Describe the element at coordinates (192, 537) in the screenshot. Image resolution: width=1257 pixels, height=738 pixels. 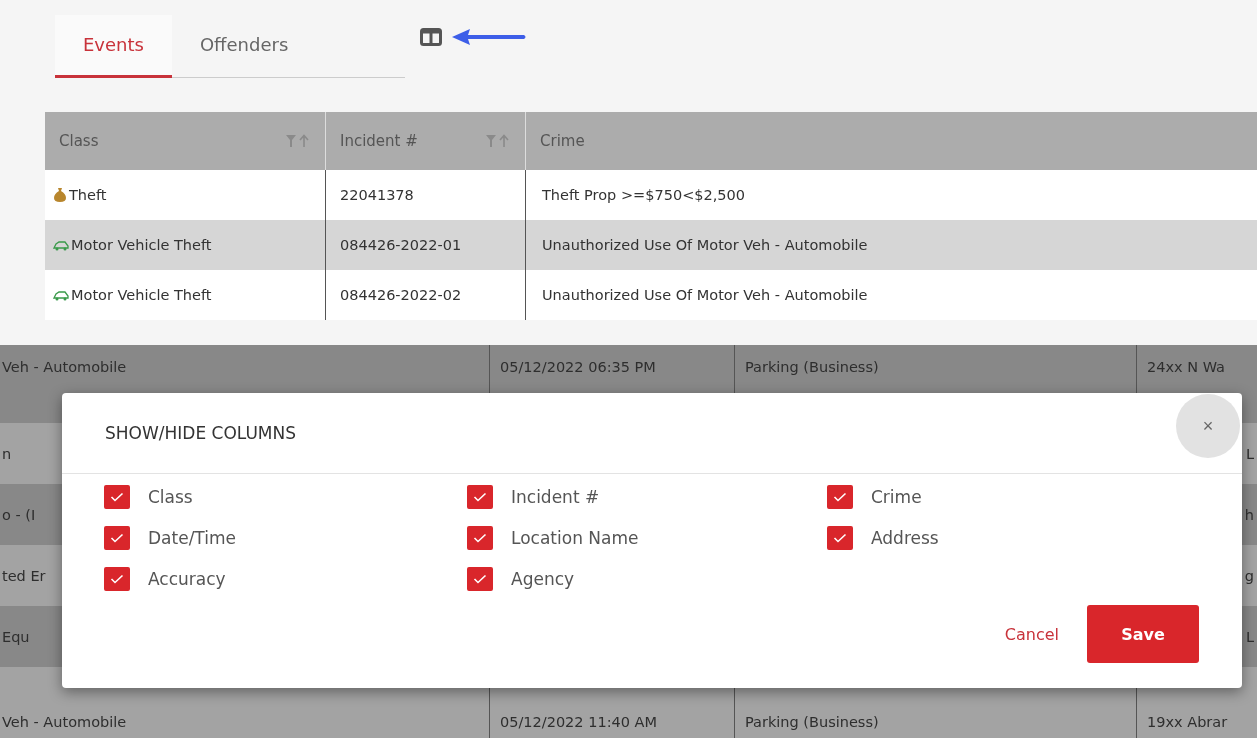
I see `checkbox-label: Date/Time` at that location.